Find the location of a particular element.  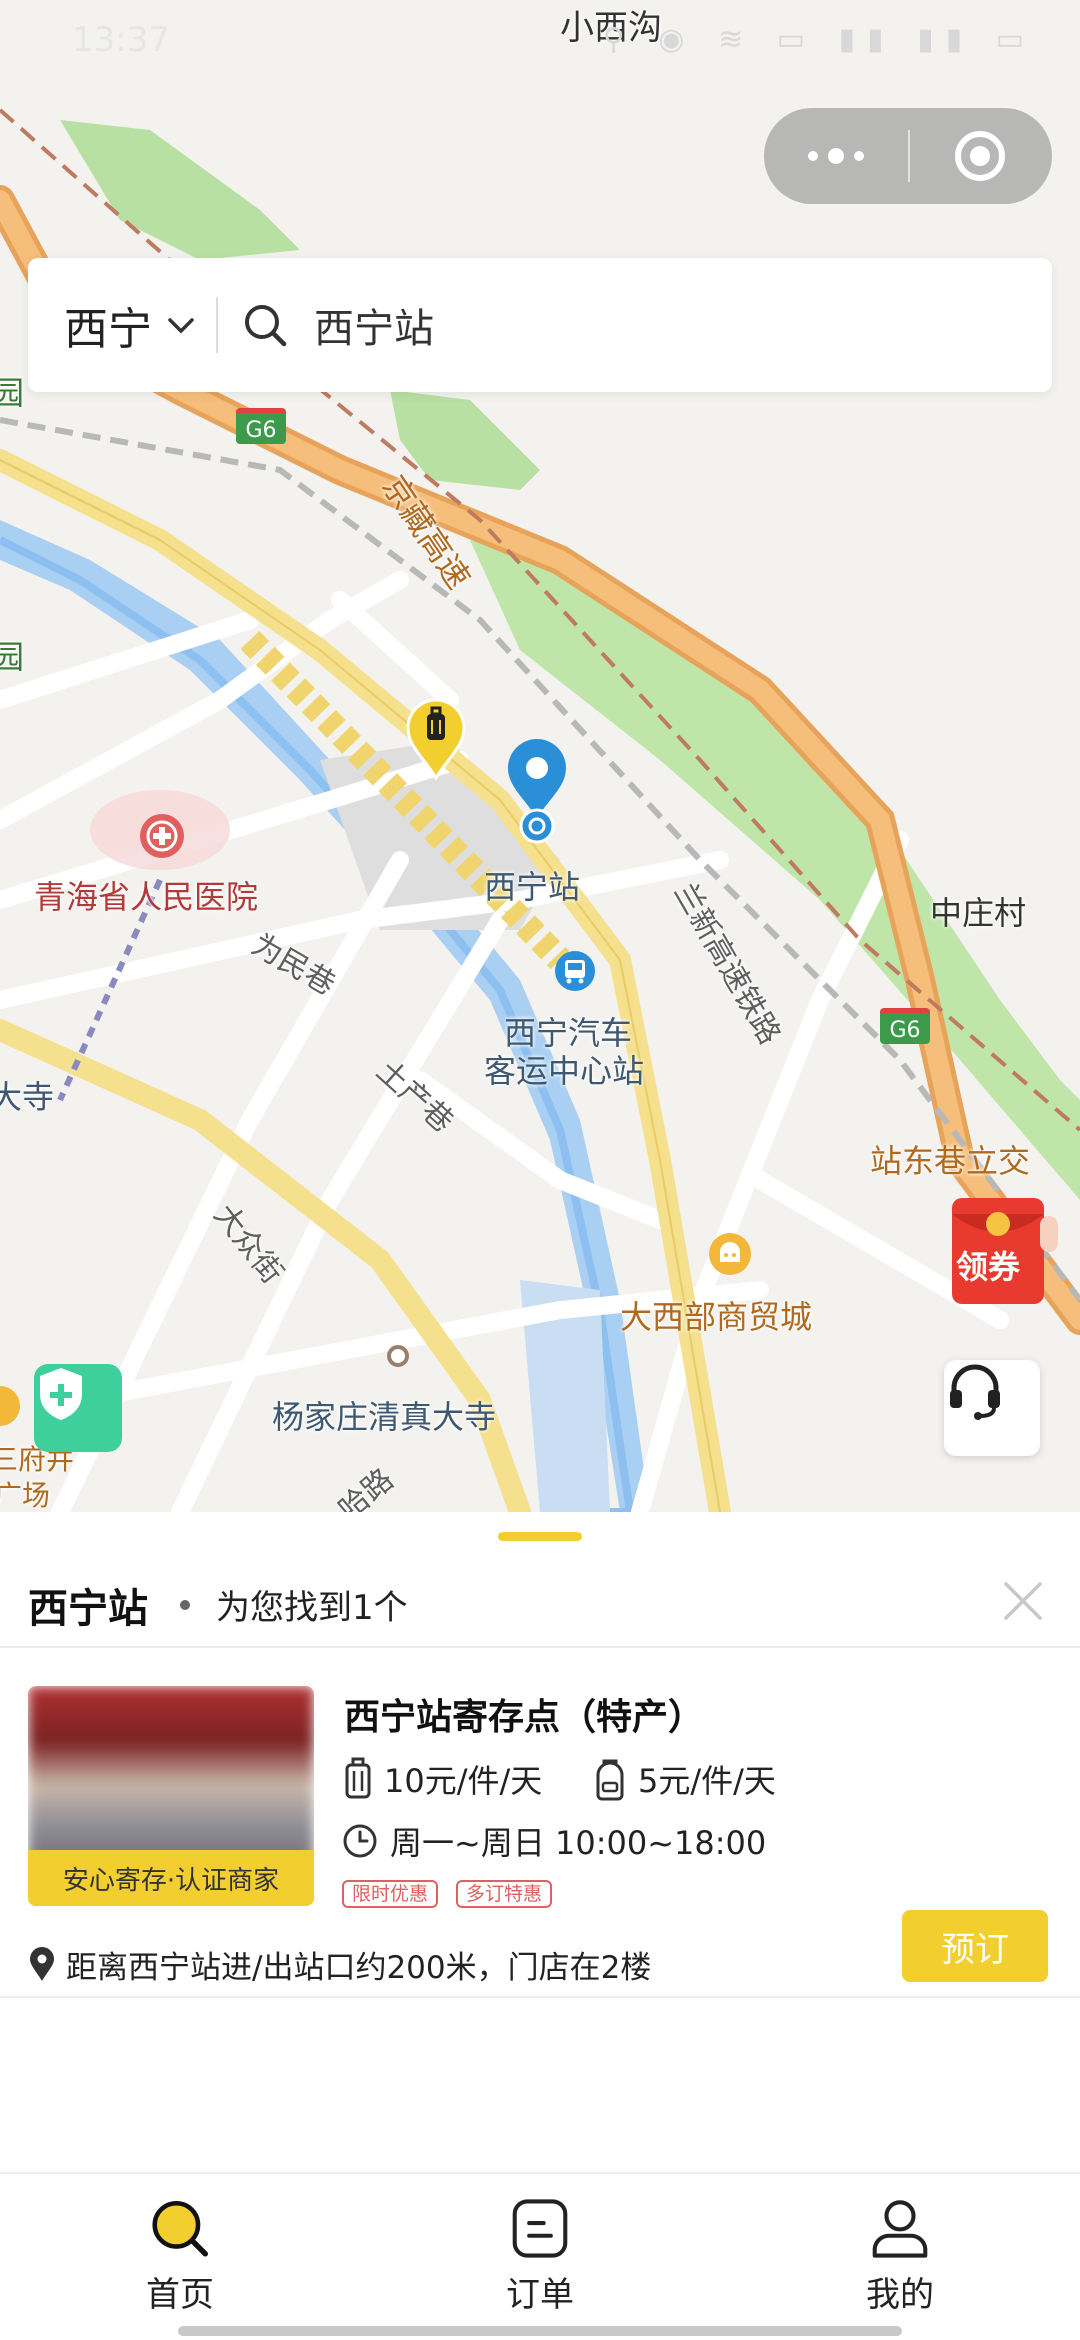

city-name: 西宁 is located at coordinates (108, 329).